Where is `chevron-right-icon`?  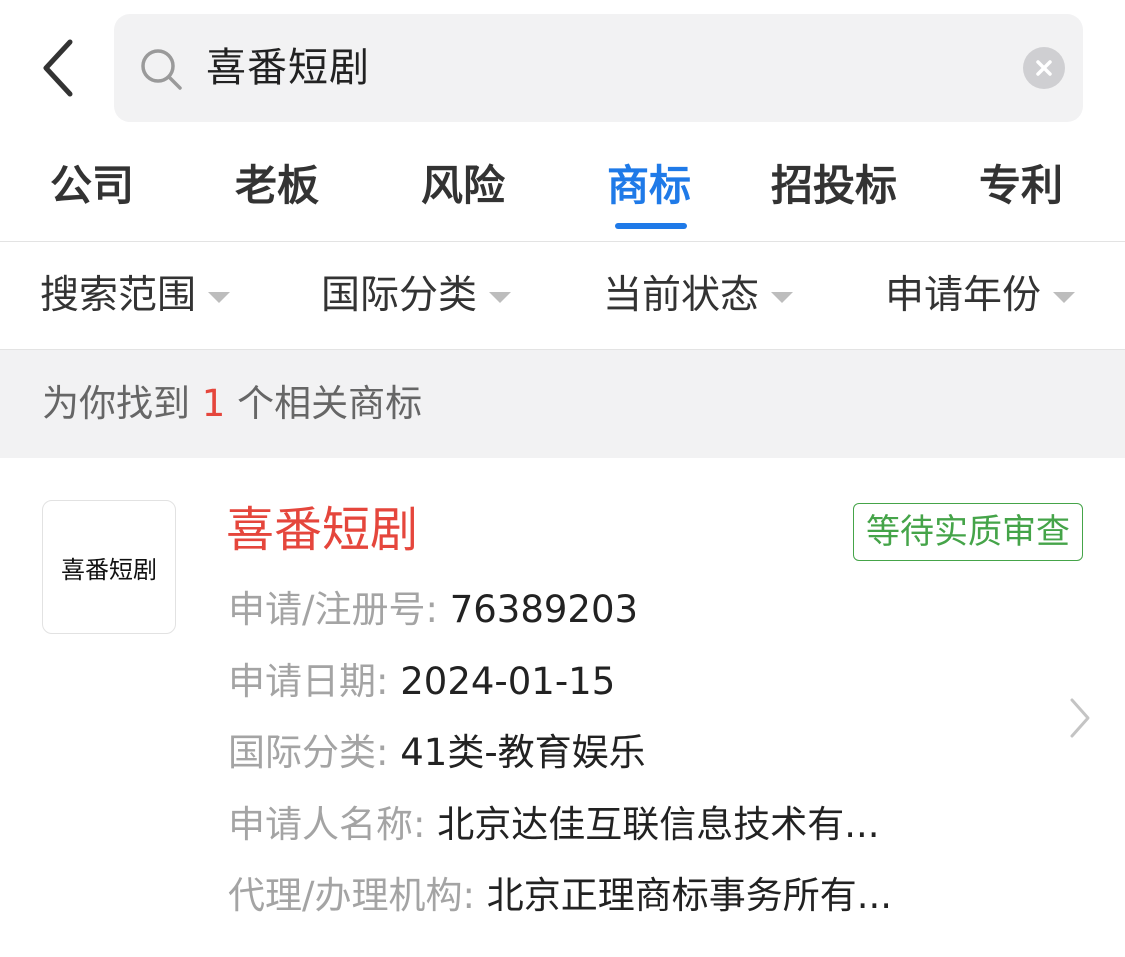 chevron-right-icon is located at coordinates (1080, 718).